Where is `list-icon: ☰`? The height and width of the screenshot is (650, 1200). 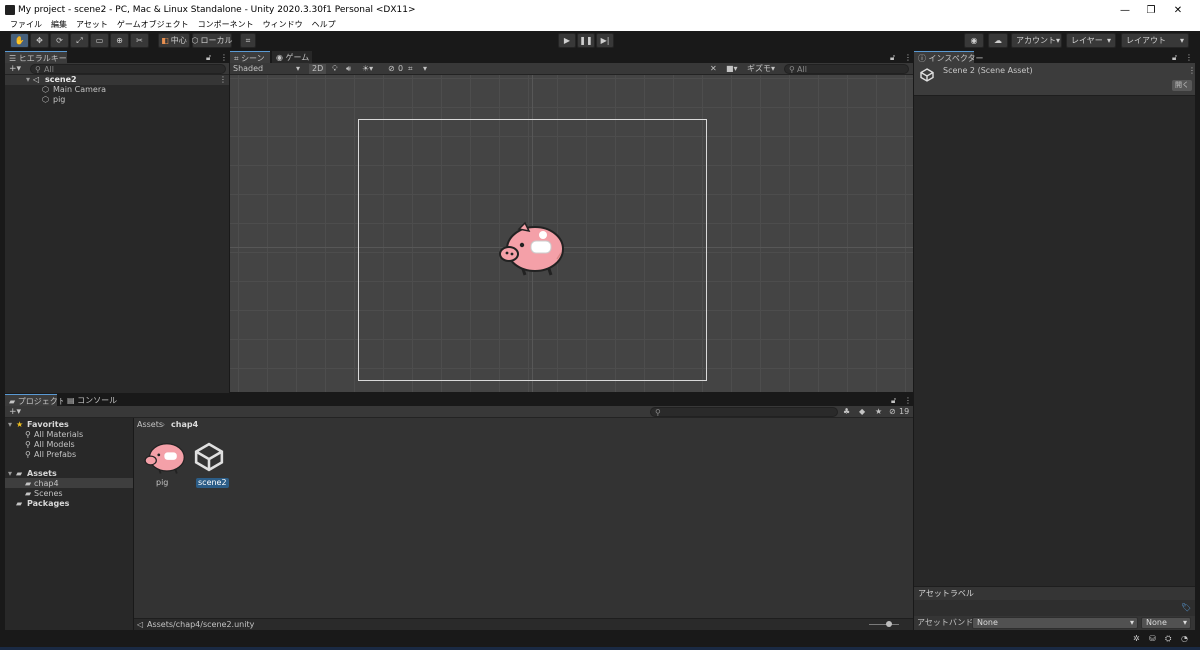
list-icon: ☰ is located at coordinates (14, 58).